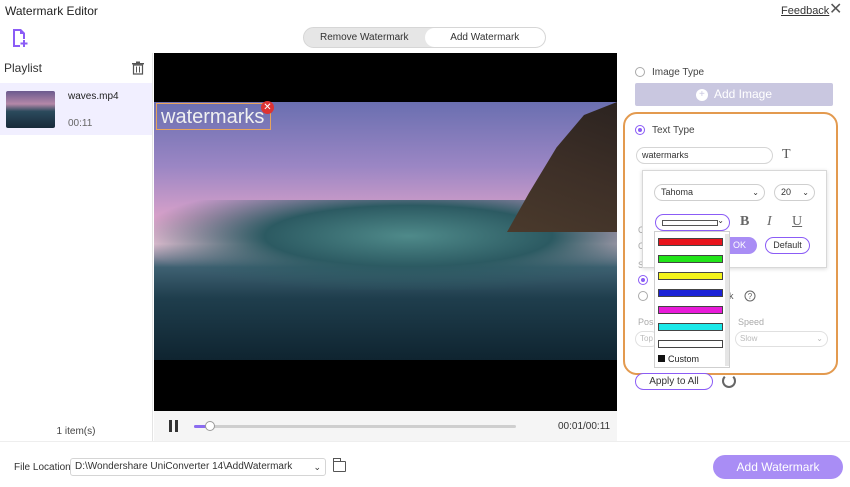 This screenshot has width=850, height=487. Describe the element at coordinates (690, 276) in the screenshot. I see `color-option-yellow` at that location.